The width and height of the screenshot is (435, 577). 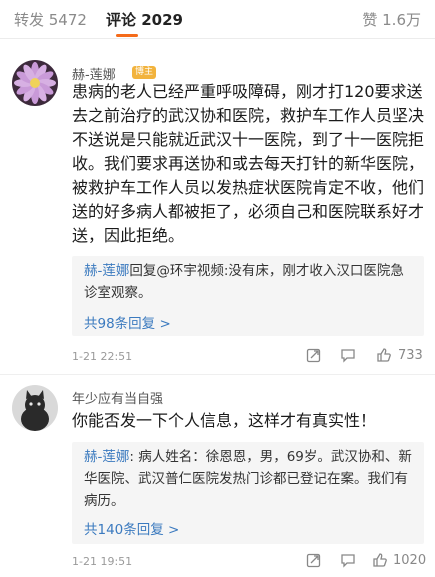 I want to click on comment-text: 你能否发一下个人信息，这样才有真实性！, so click(x=224, y=420).